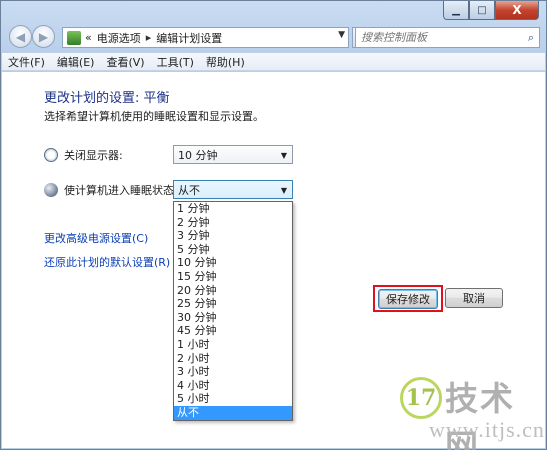  I want to click on display-off-label: 关闭显示器:, so click(93, 155).